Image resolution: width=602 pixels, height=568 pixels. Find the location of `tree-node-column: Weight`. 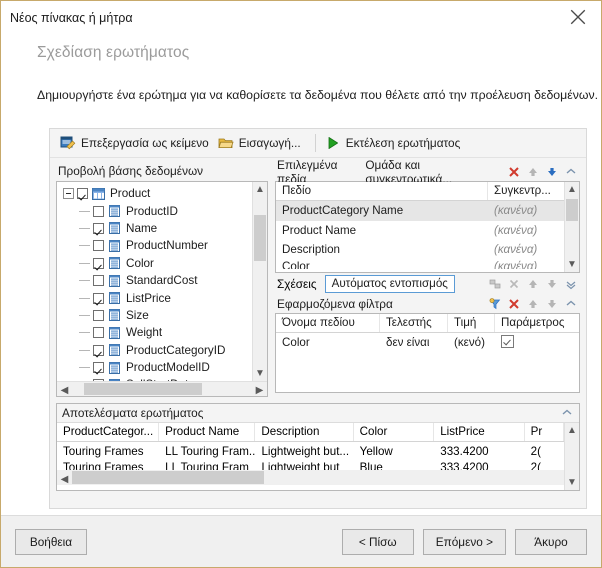

tree-node-column: Weight is located at coordinates (154, 332).